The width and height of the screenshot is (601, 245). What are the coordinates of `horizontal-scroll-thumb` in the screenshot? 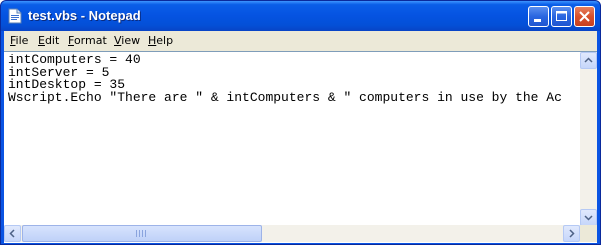 It's located at (142, 233).